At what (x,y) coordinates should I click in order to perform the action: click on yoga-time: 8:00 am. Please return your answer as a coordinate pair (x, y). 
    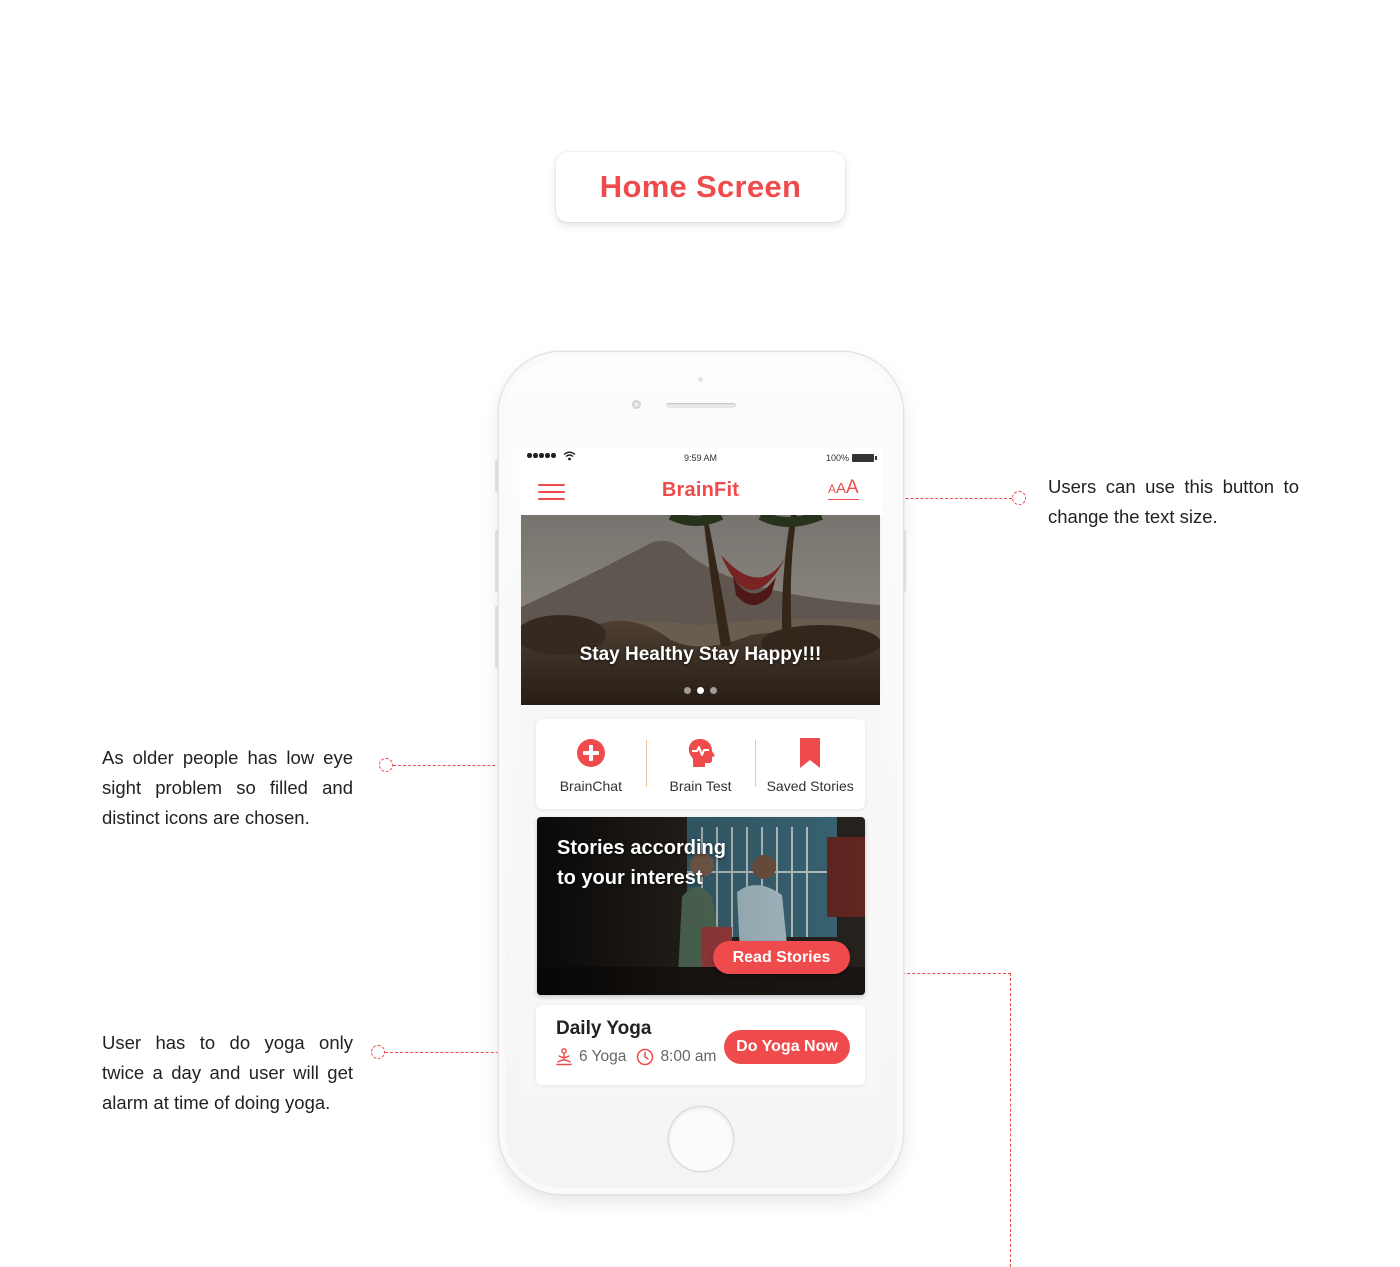
    Looking at the image, I should click on (688, 1056).